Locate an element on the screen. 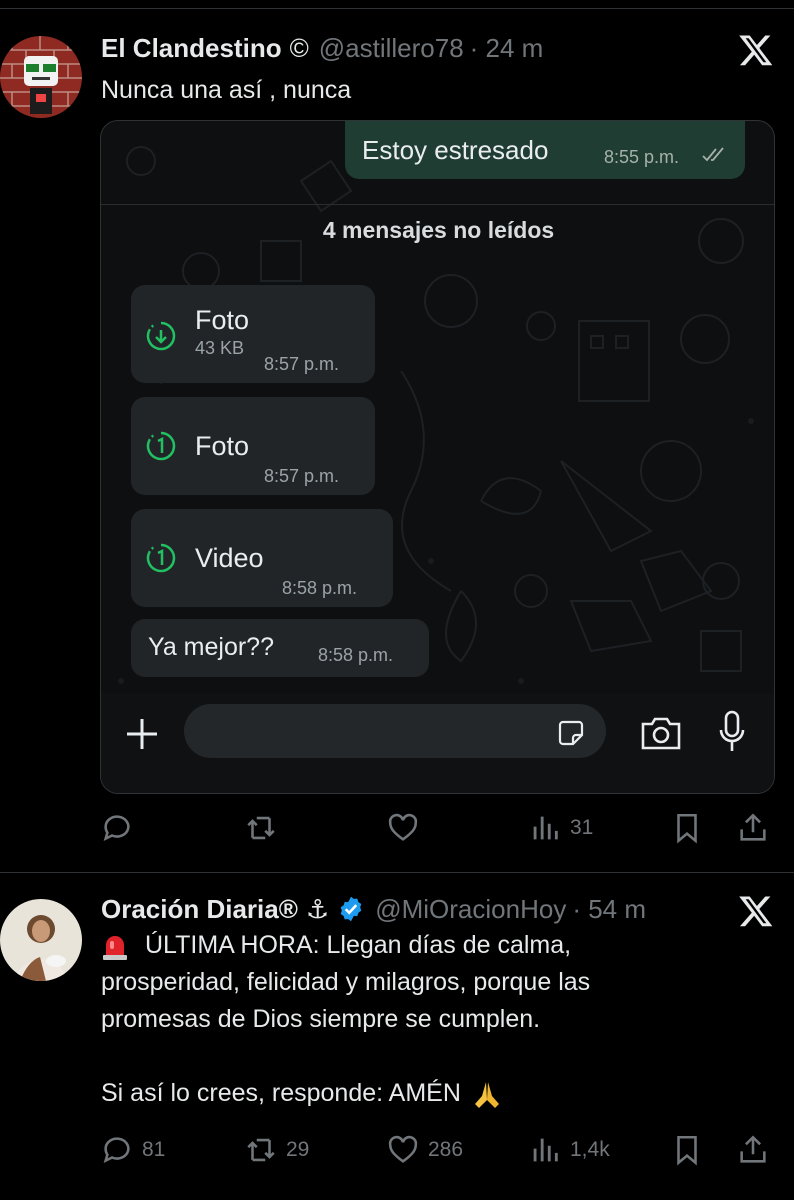  sticker-icon is located at coordinates (571, 733).